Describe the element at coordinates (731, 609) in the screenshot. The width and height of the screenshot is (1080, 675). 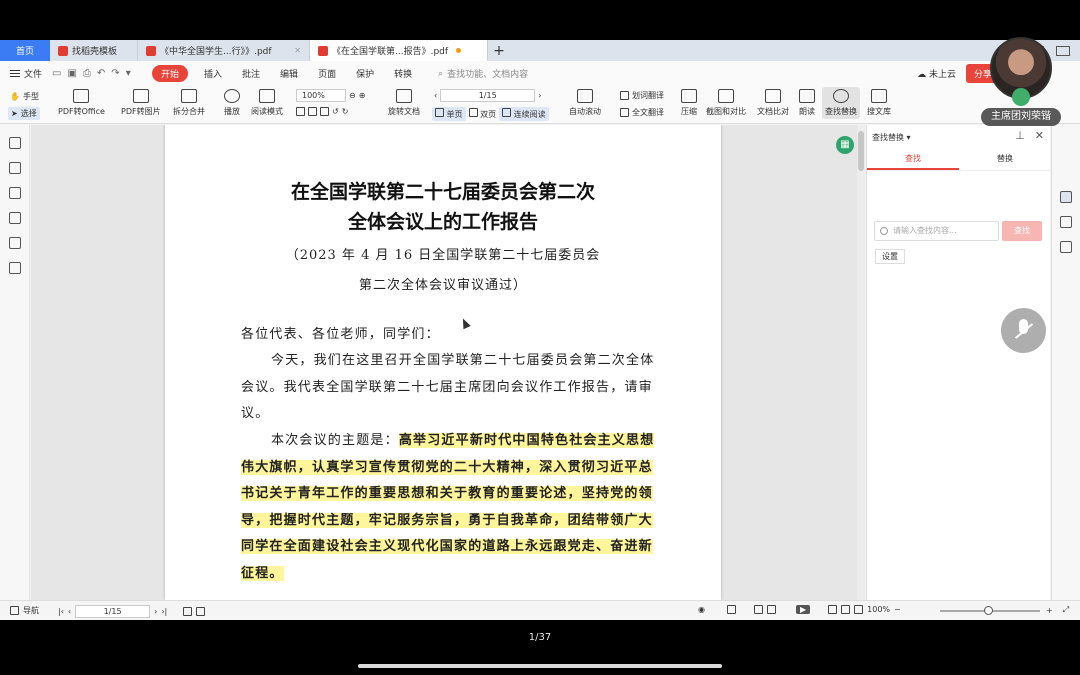
I see `scroll-mode-icon` at that location.